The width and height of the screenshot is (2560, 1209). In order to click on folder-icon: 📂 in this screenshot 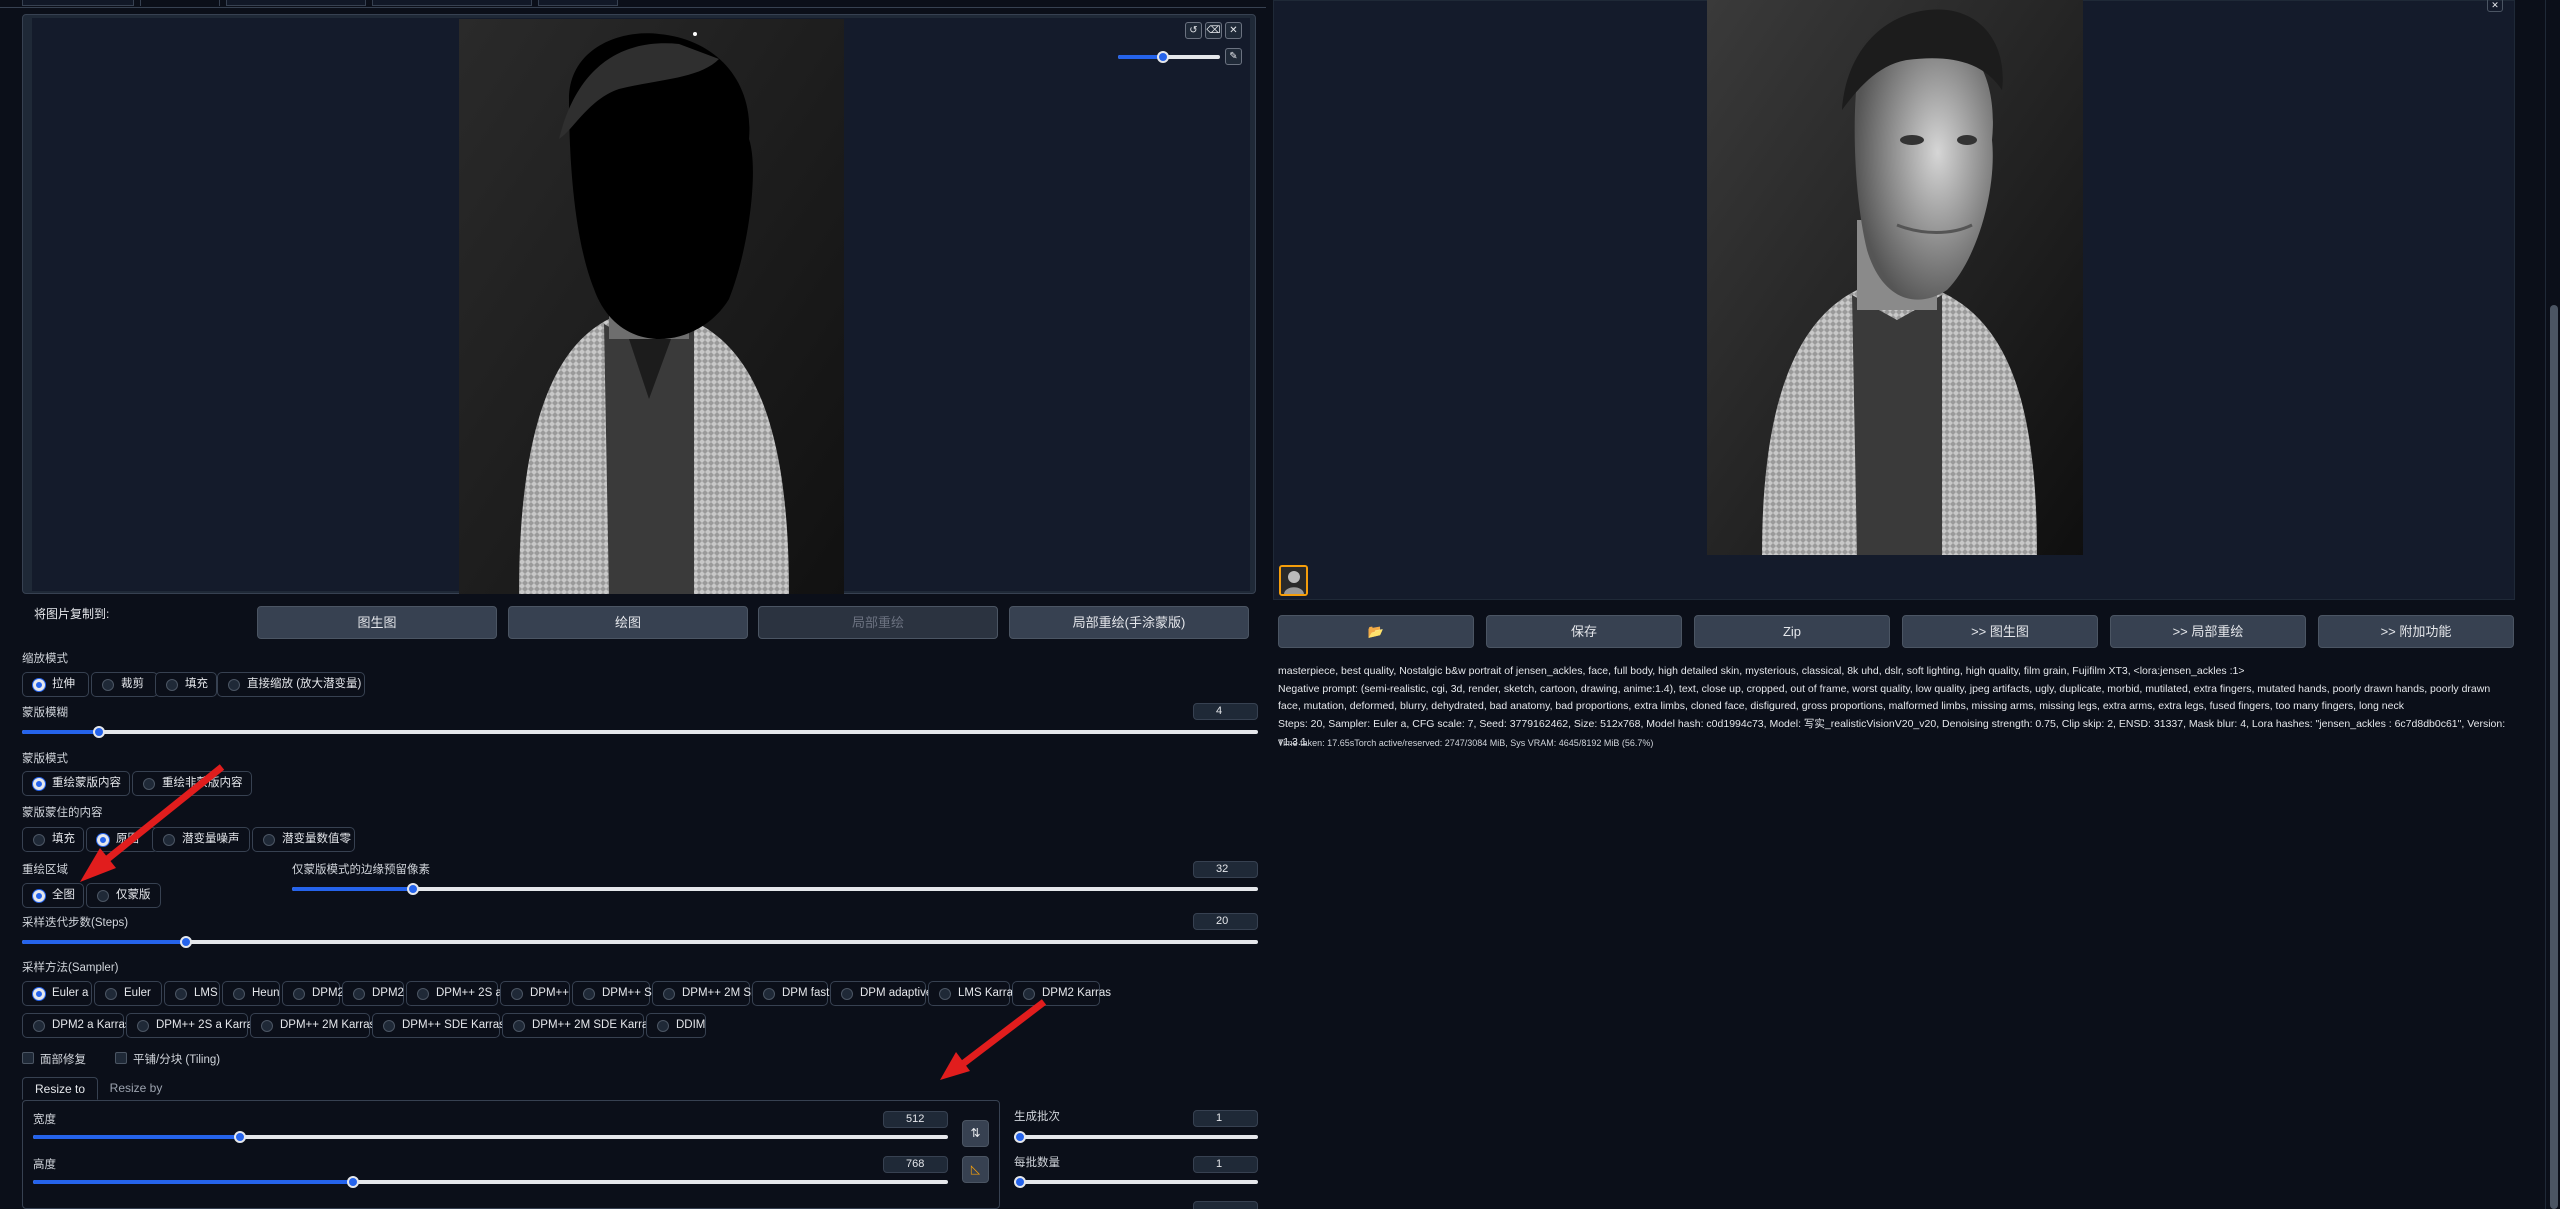, I will do `click(1376, 631)`.